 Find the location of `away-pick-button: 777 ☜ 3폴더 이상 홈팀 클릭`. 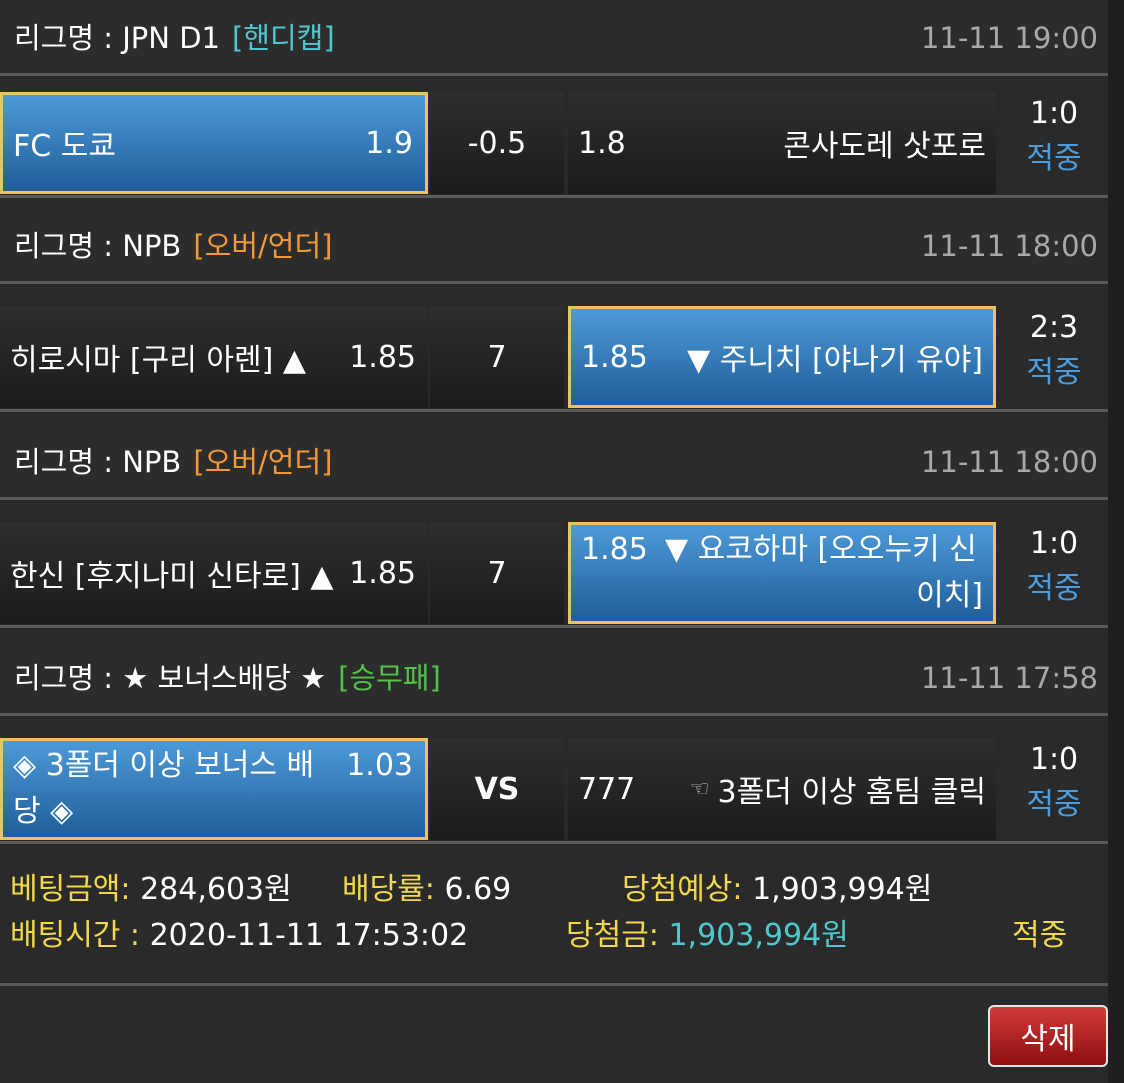

away-pick-button: 777 ☜ 3폴더 이상 홈팀 클릭 is located at coordinates (782, 789).